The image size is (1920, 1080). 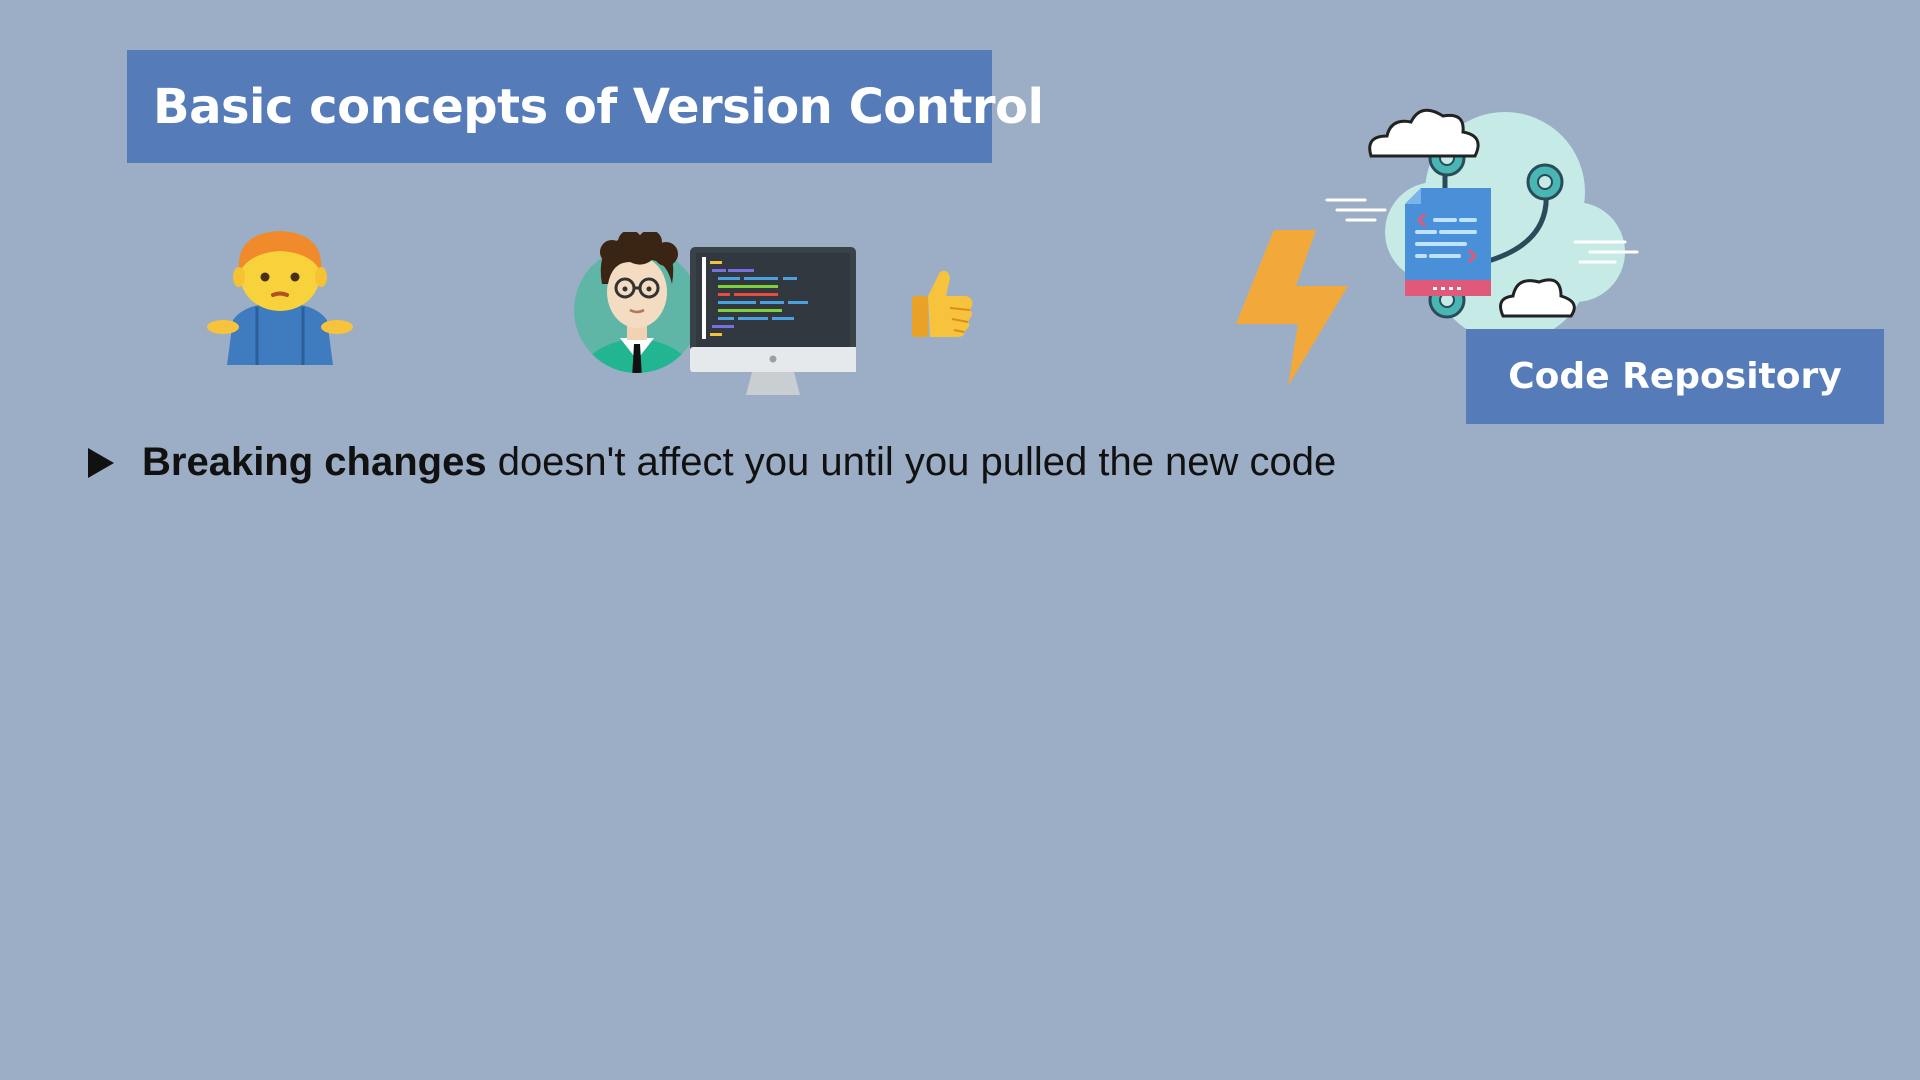 What do you see at coordinates (637, 302) in the screenshot?
I see `developer-icon` at bounding box center [637, 302].